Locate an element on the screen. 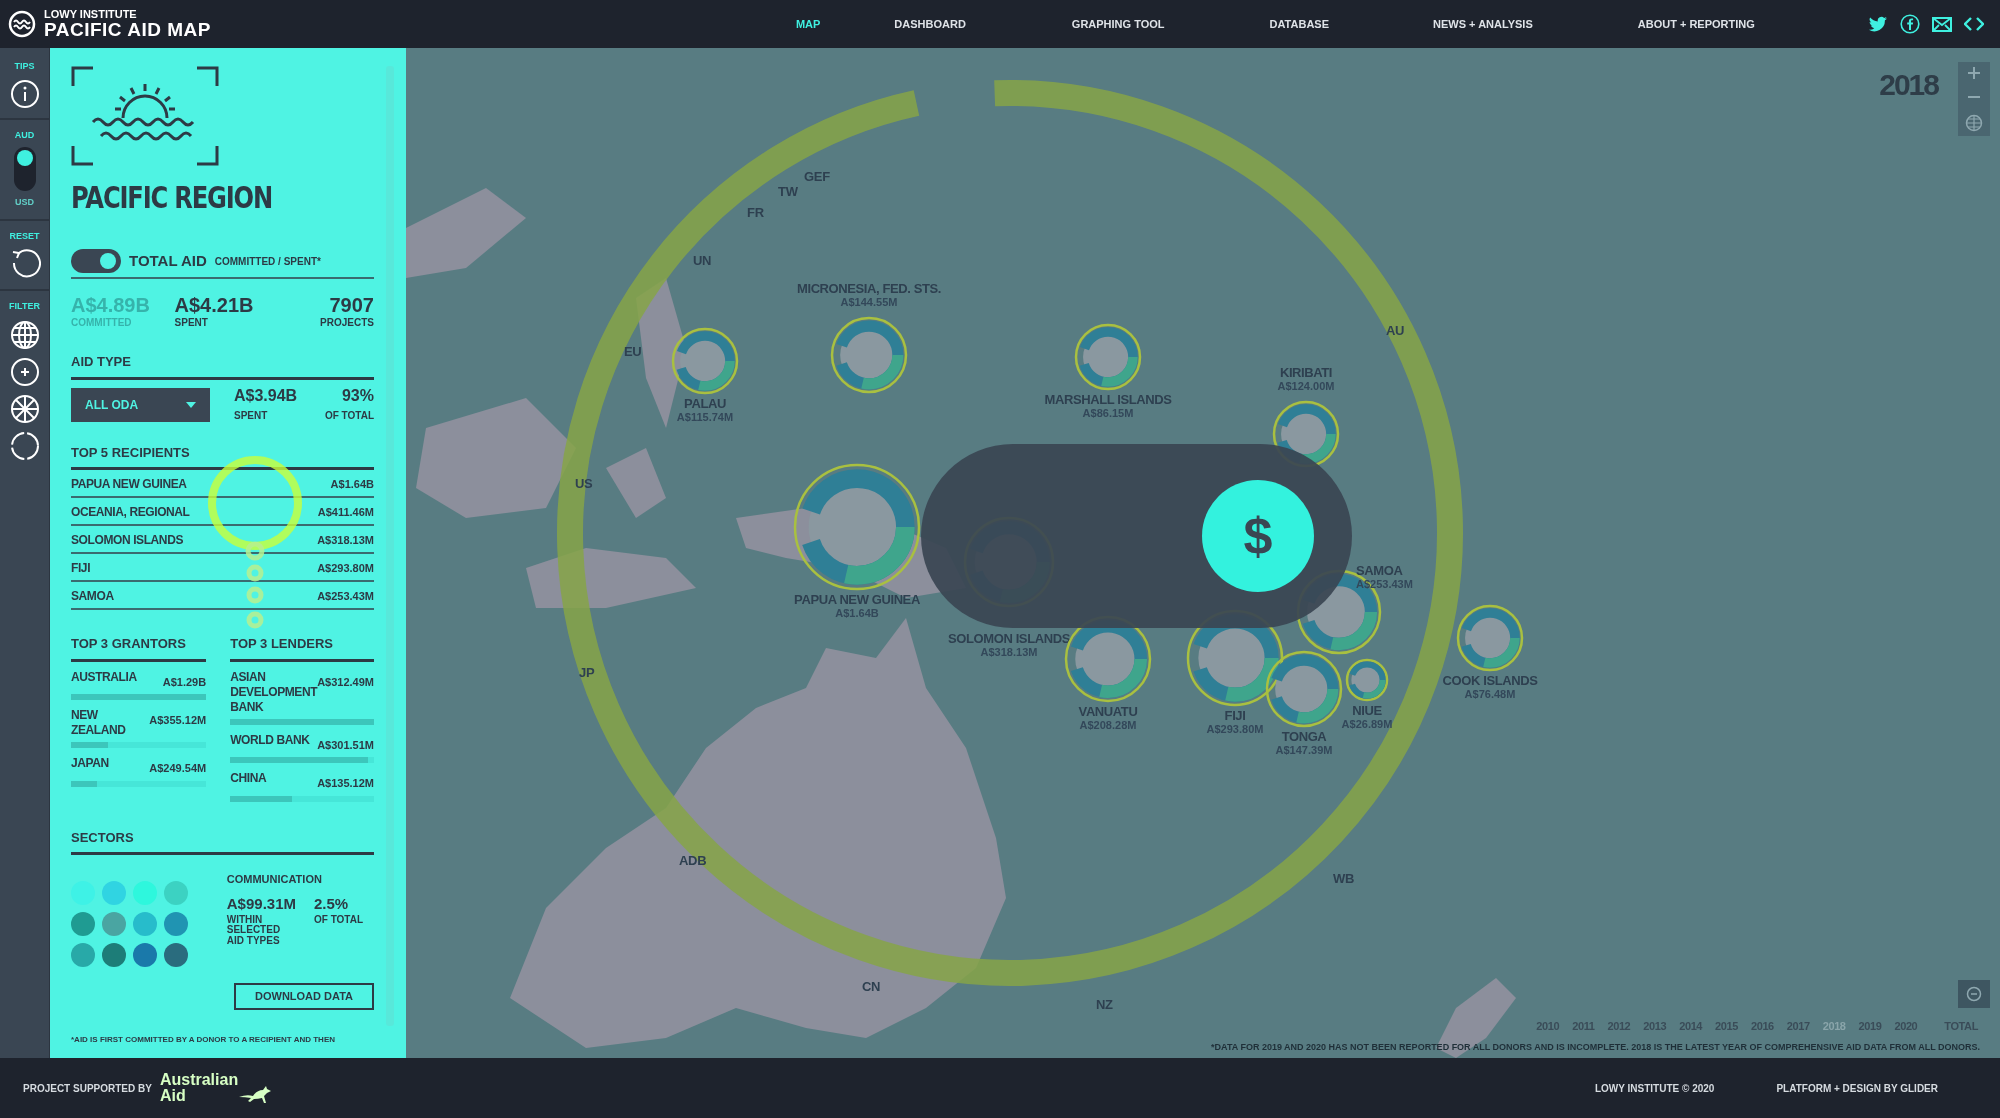 Image resolution: width=2000 pixels, height=1118 pixels. country-name: NIUE is located at coordinates (1367, 711).